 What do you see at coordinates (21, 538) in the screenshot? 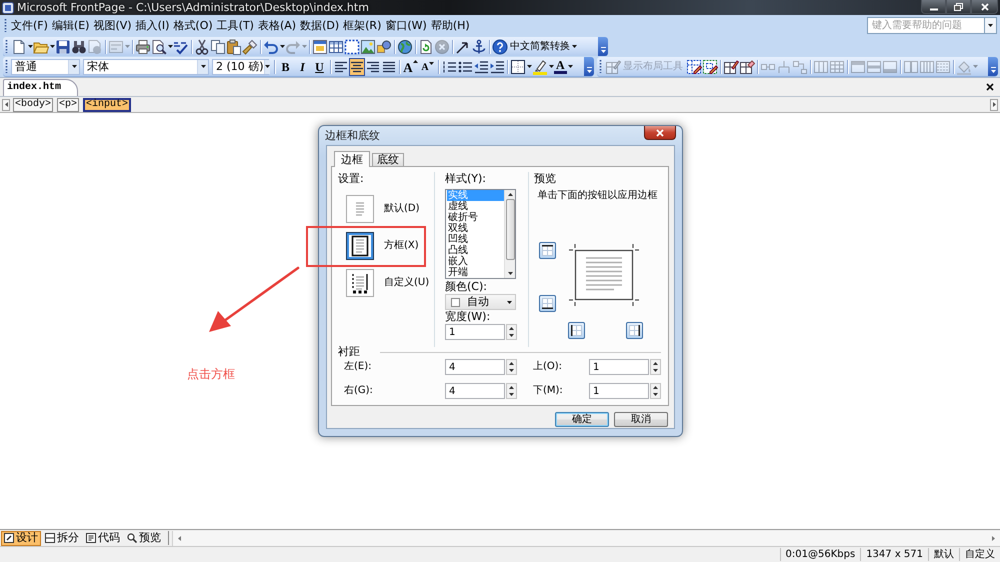
I see `view-tab: 设计` at bounding box center [21, 538].